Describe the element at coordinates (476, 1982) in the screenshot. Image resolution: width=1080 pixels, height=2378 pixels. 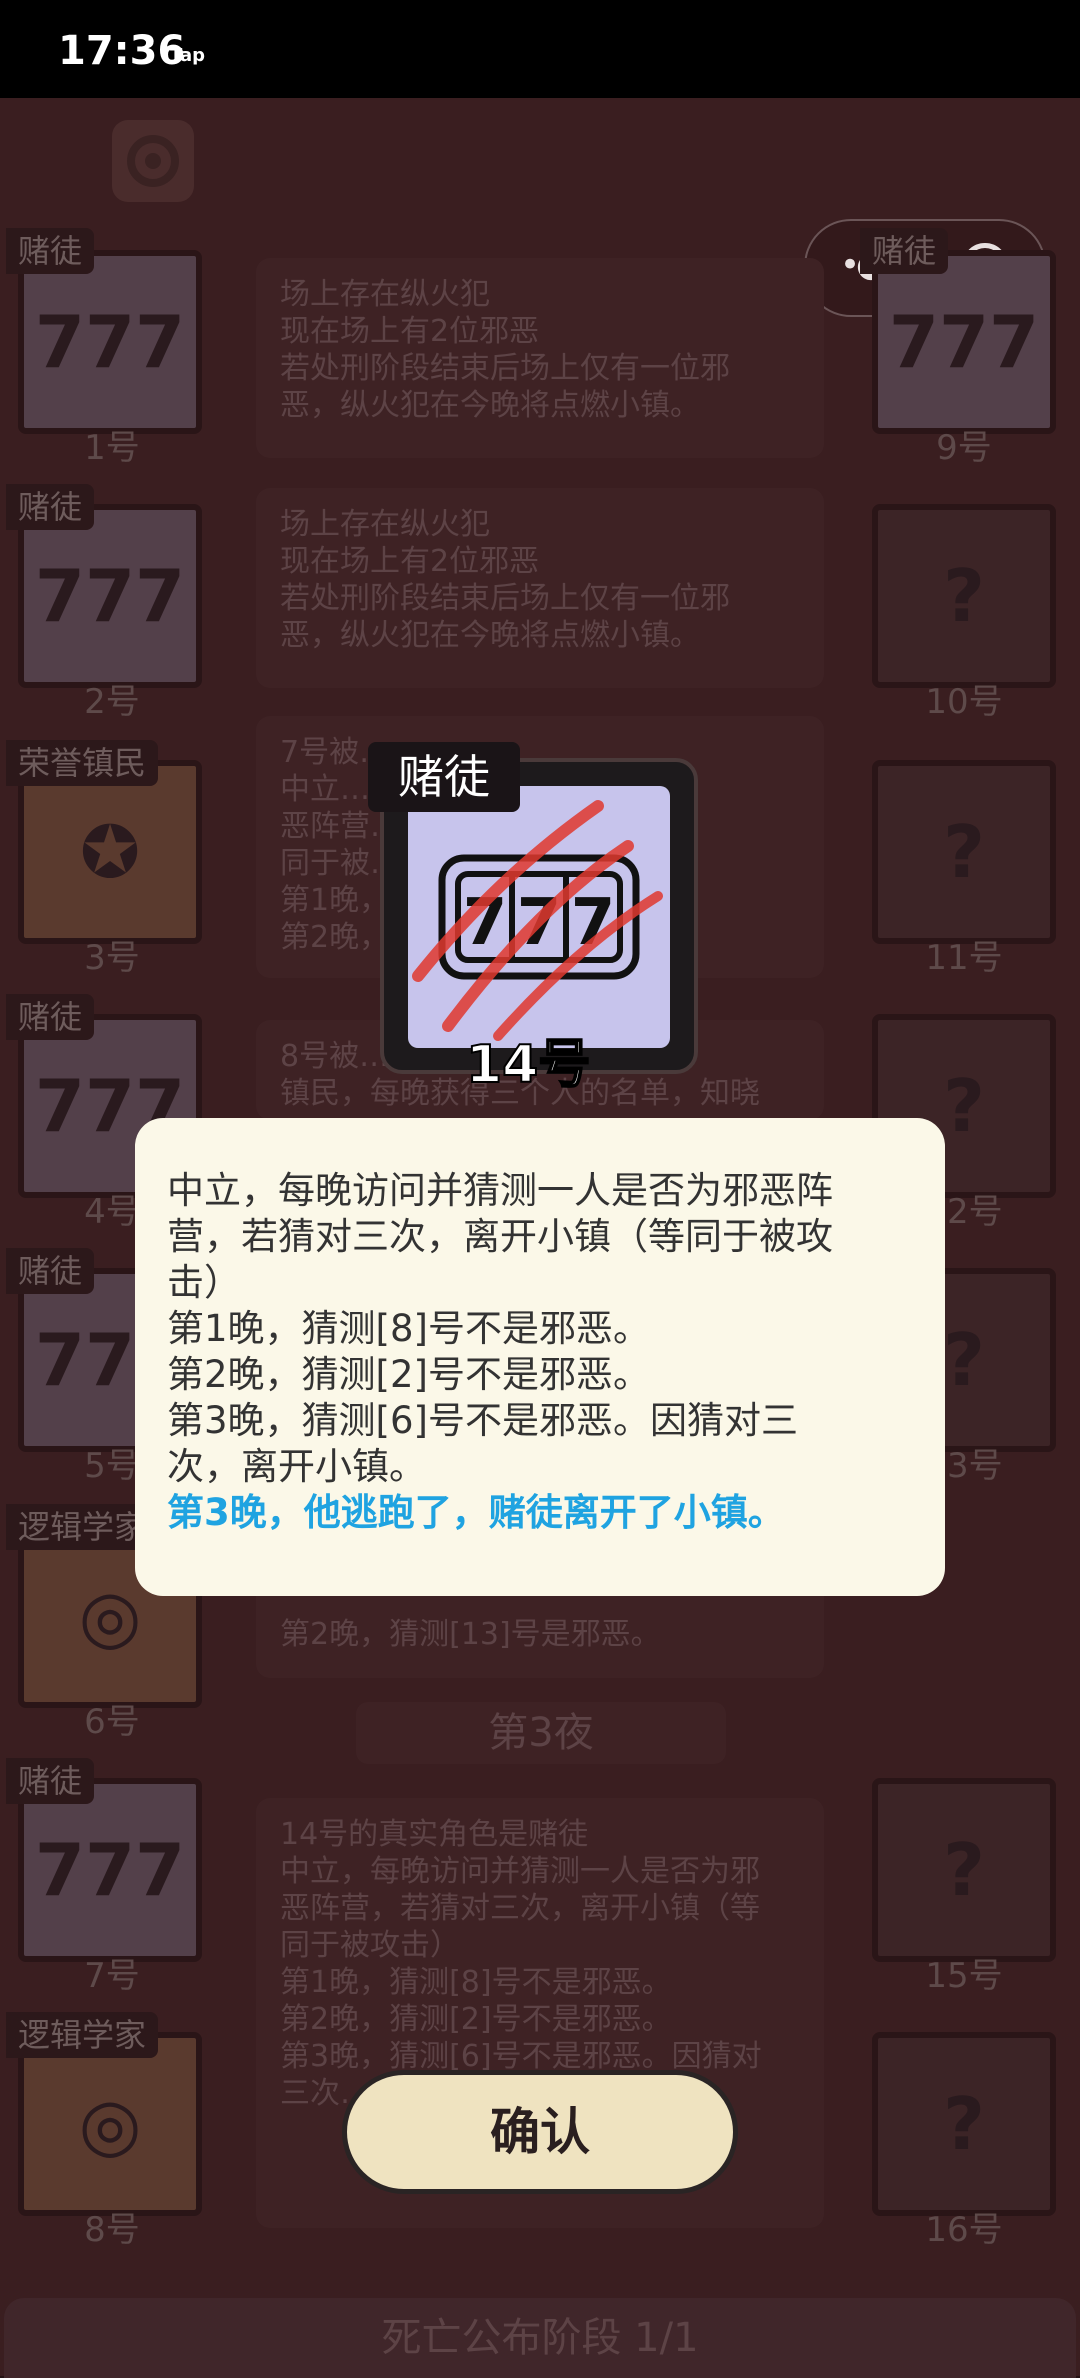
I see `log-line: 第1晚，猜测[8]号不是邪恶。` at that location.